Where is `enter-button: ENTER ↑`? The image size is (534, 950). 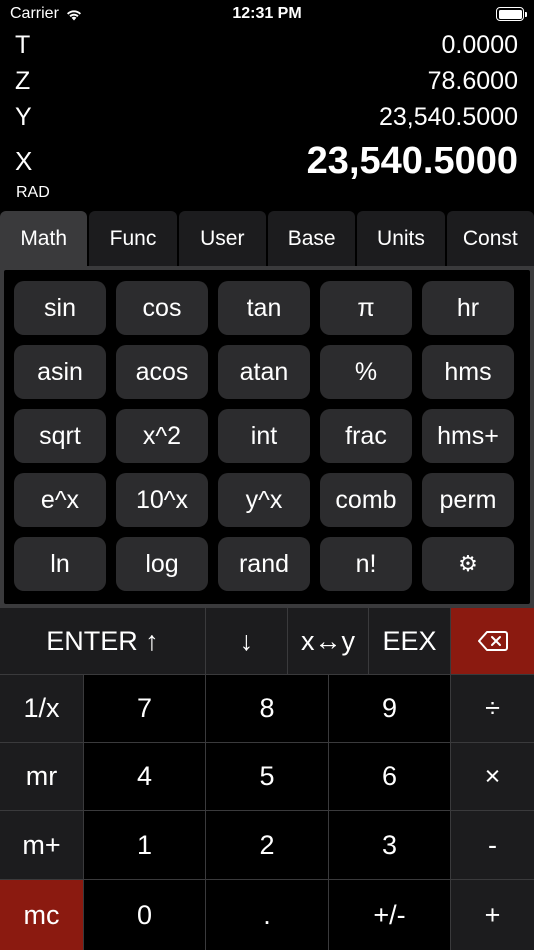
enter-button: ENTER ↑ is located at coordinates (103, 641).